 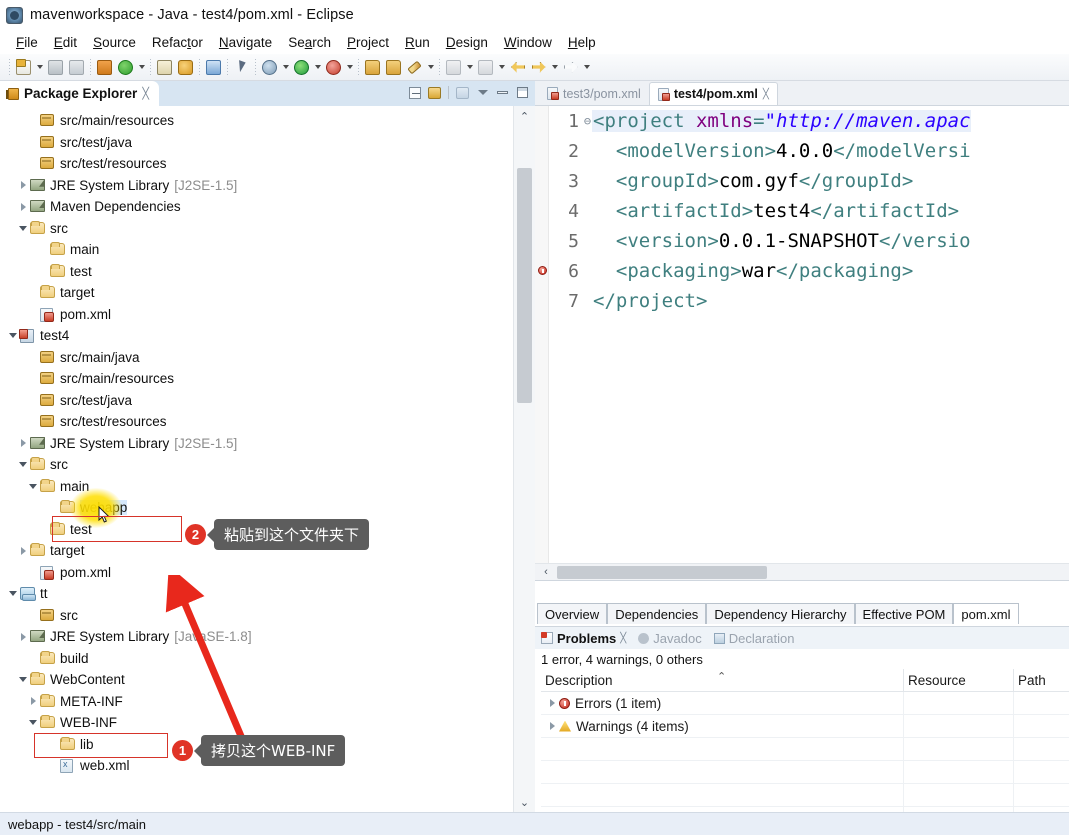 I want to click on code-line-2: 2 <modelVersion>4.0.0</modelVersi, so click(x=809, y=151).